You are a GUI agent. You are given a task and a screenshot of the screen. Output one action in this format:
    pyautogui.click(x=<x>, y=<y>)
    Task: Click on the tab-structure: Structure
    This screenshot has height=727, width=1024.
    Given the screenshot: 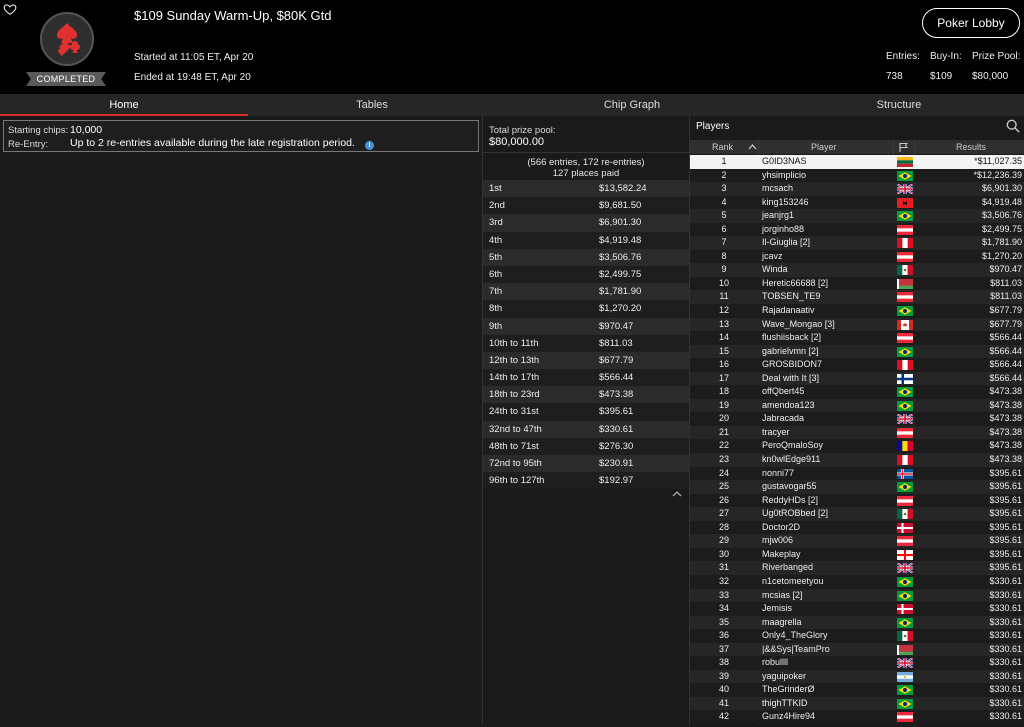 What is the action you would take?
    pyautogui.click(x=899, y=105)
    